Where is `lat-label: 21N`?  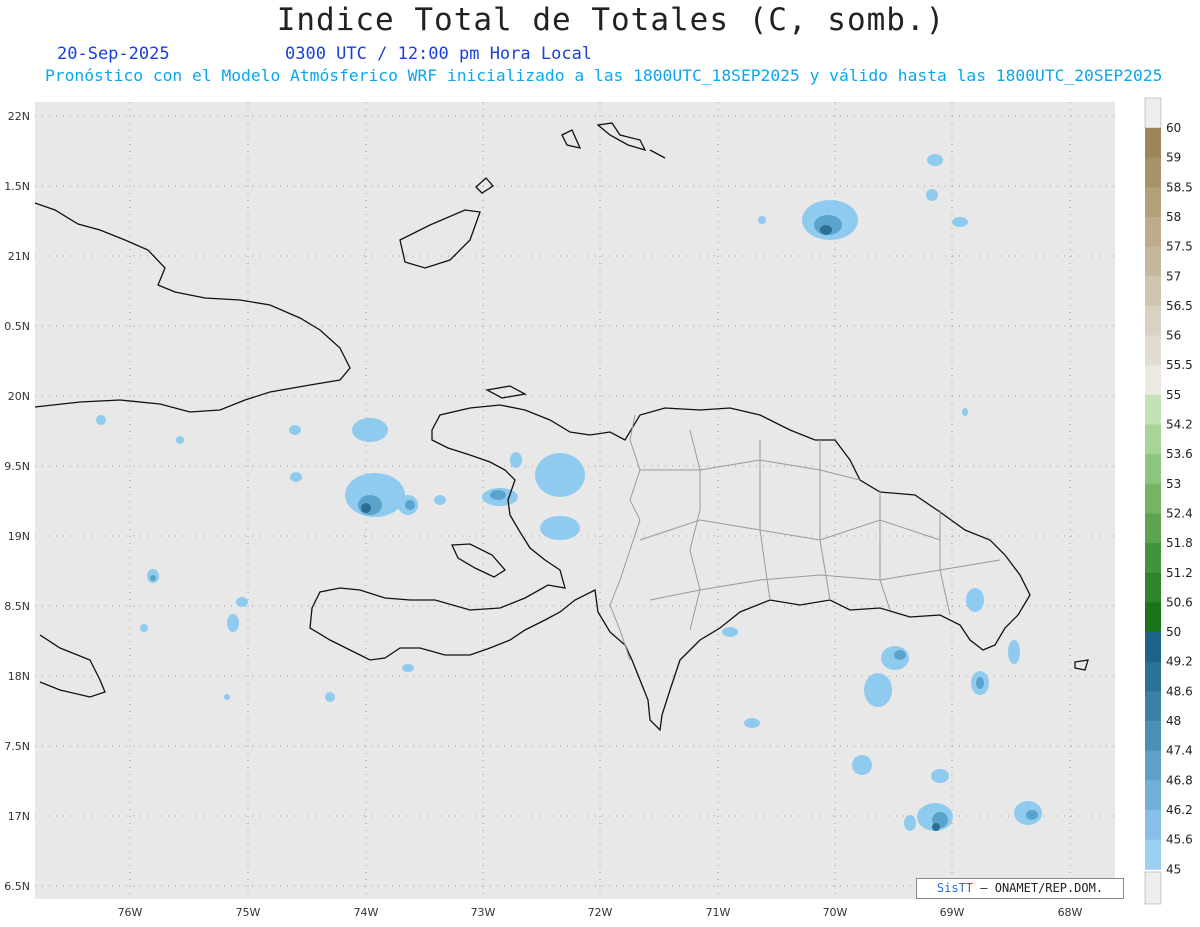
lat-label: 21N is located at coordinates (19, 256).